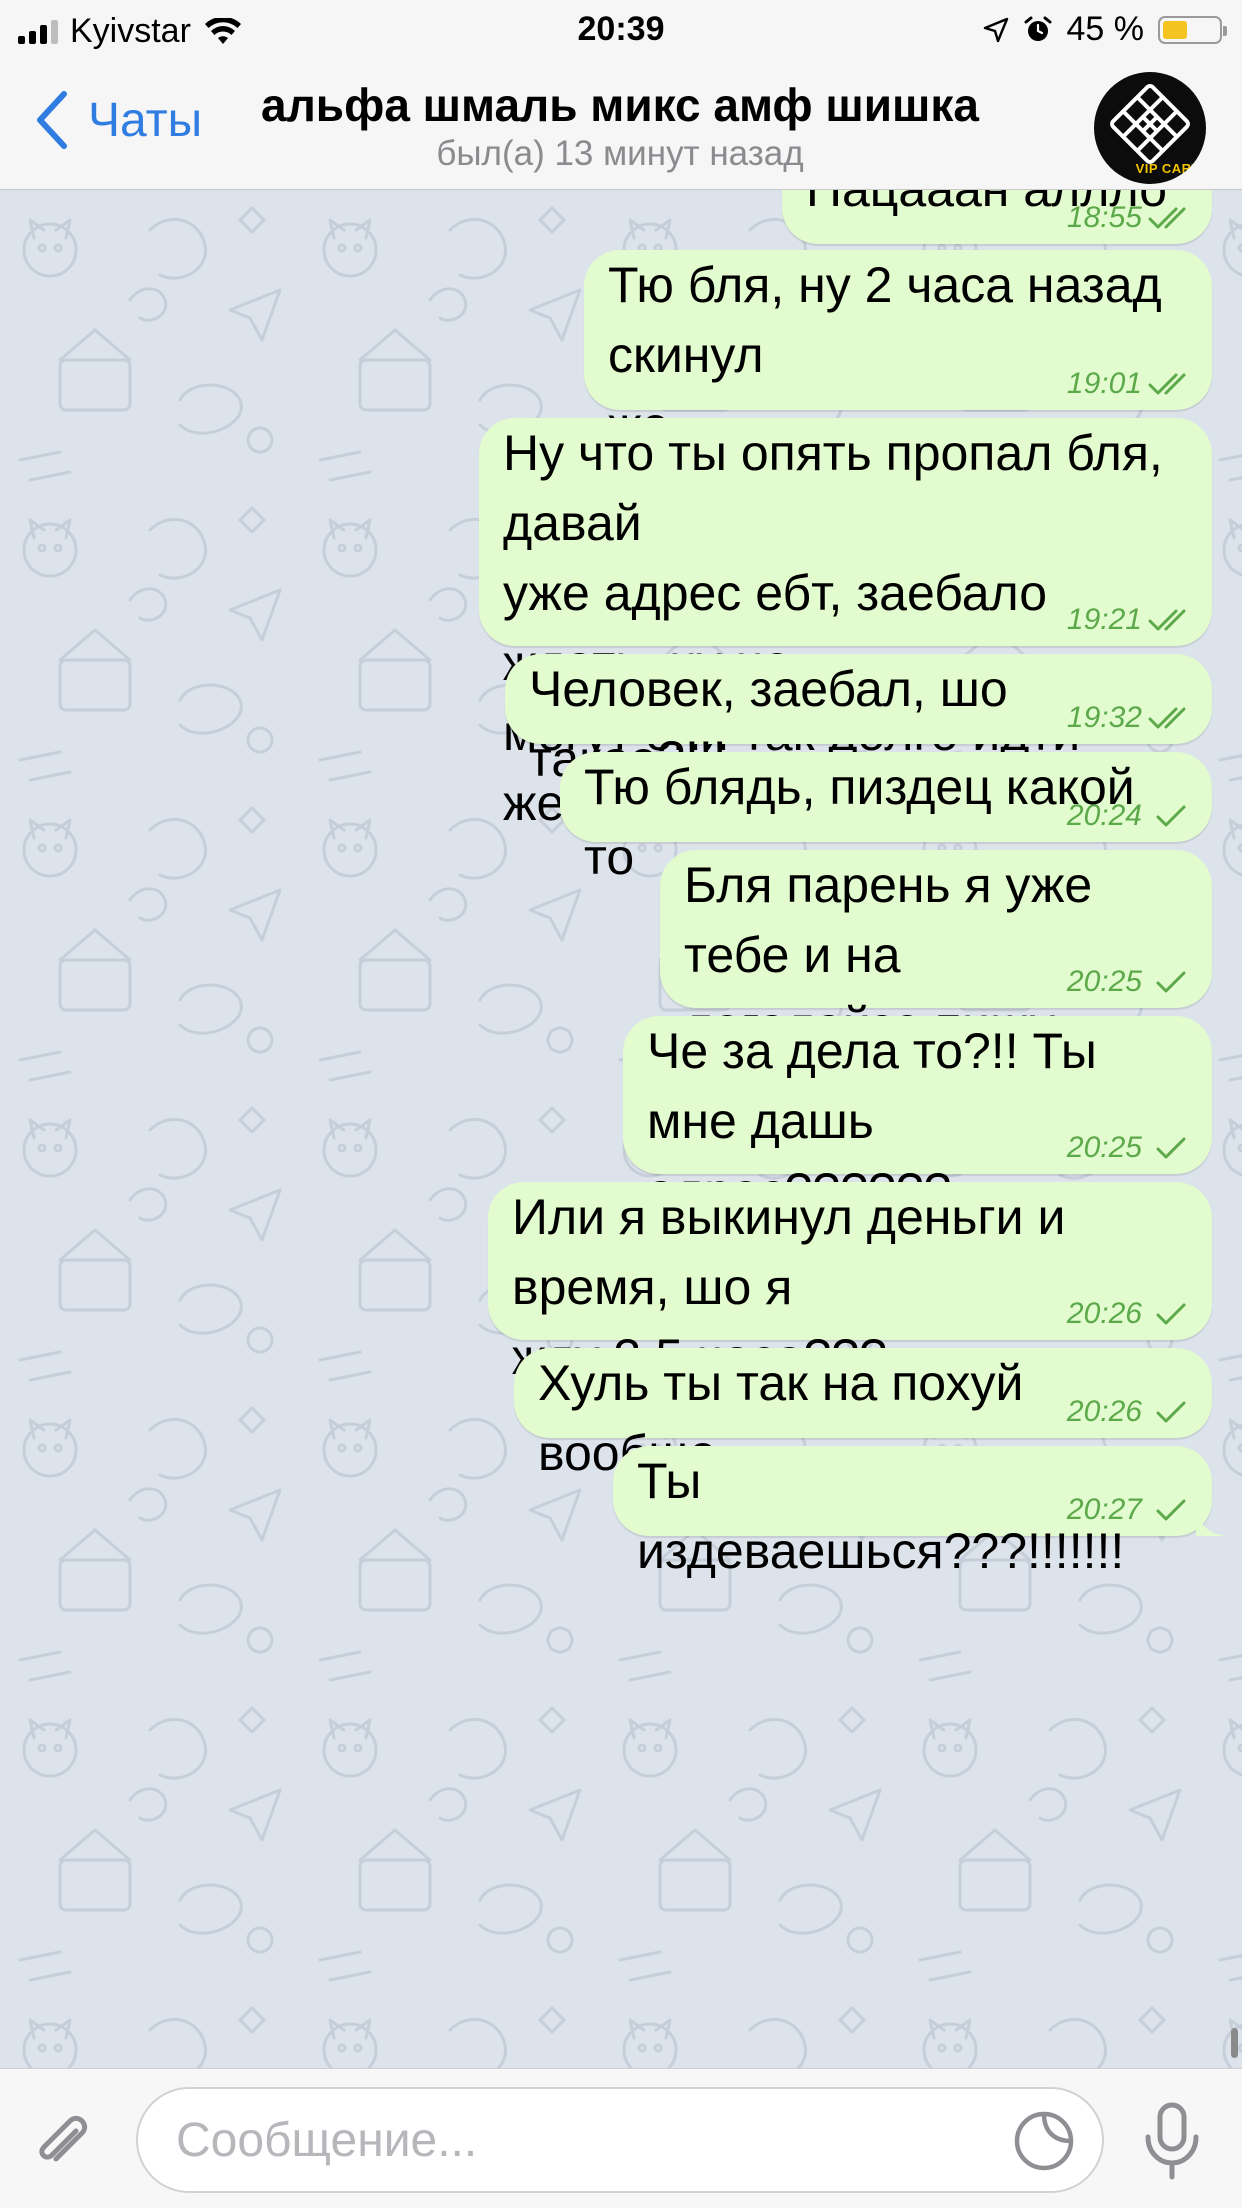  I want to click on last-seen-status: был(а) 13 минут назад, so click(620, 153).